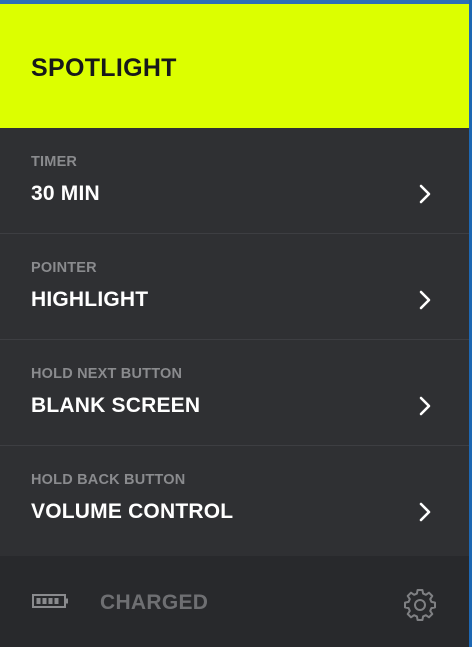 The image size is (472, 647). I want to click on menu-item-label: POINTER, so click(64, 268).